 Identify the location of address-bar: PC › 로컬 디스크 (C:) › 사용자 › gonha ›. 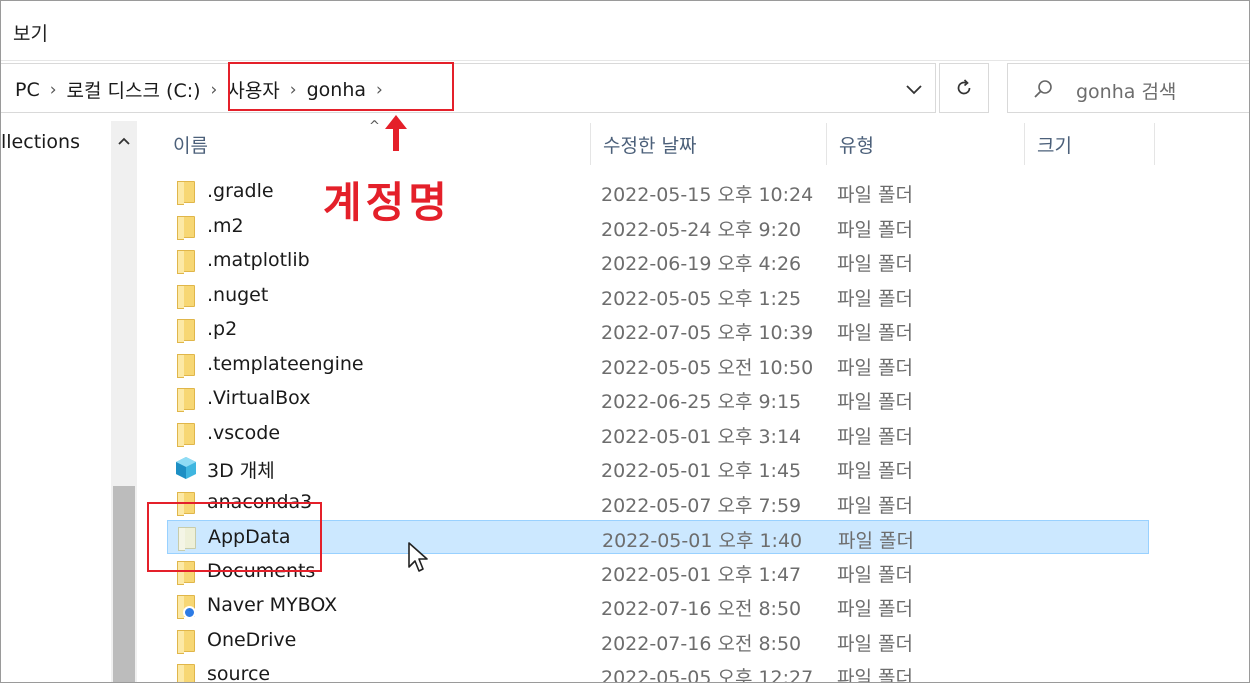
(468, 88).